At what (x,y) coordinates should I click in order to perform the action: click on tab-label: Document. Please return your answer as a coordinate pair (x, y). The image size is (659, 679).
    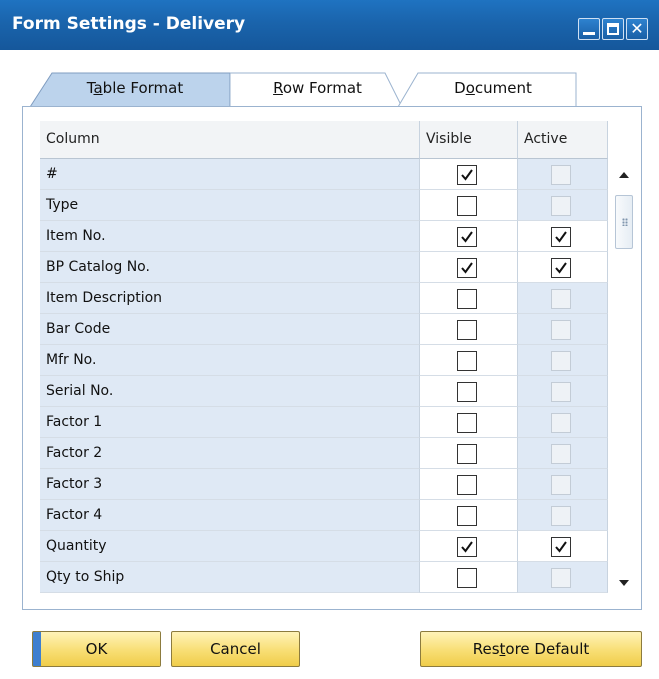
    Looking at the image, I should click on (493, 88).